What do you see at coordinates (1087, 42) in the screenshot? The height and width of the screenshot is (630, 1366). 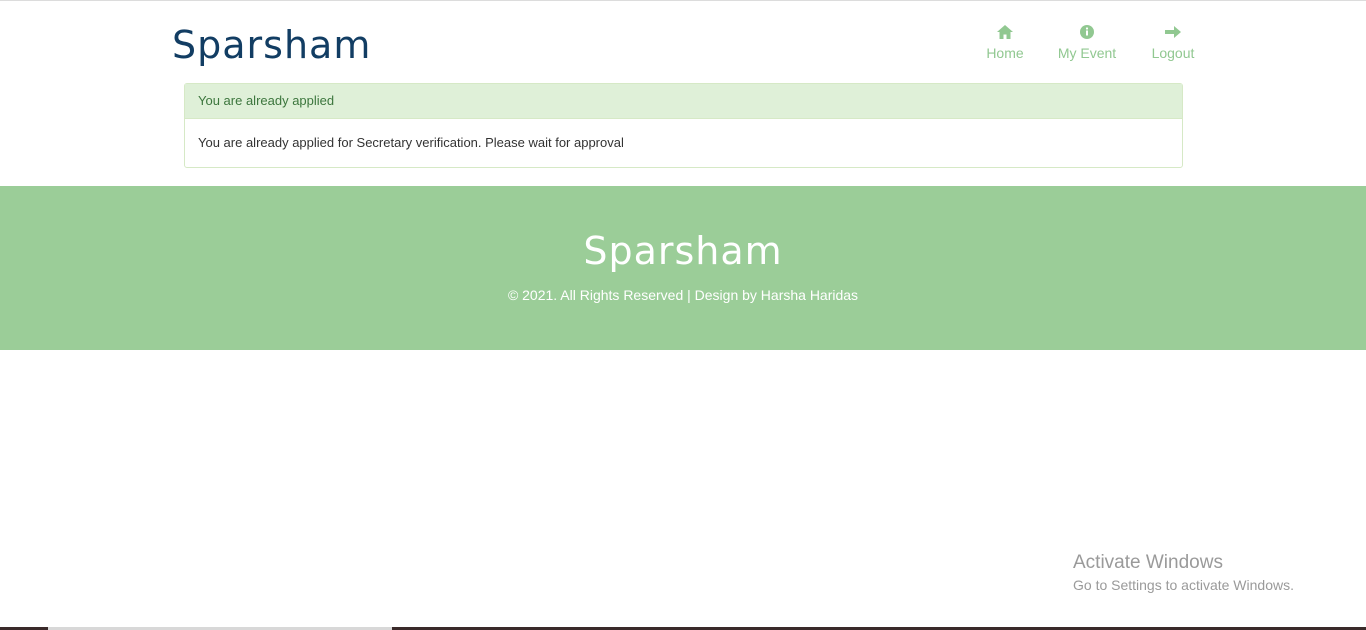 I see `nav-my-event: My Event` at bounding box center [1087, 42].